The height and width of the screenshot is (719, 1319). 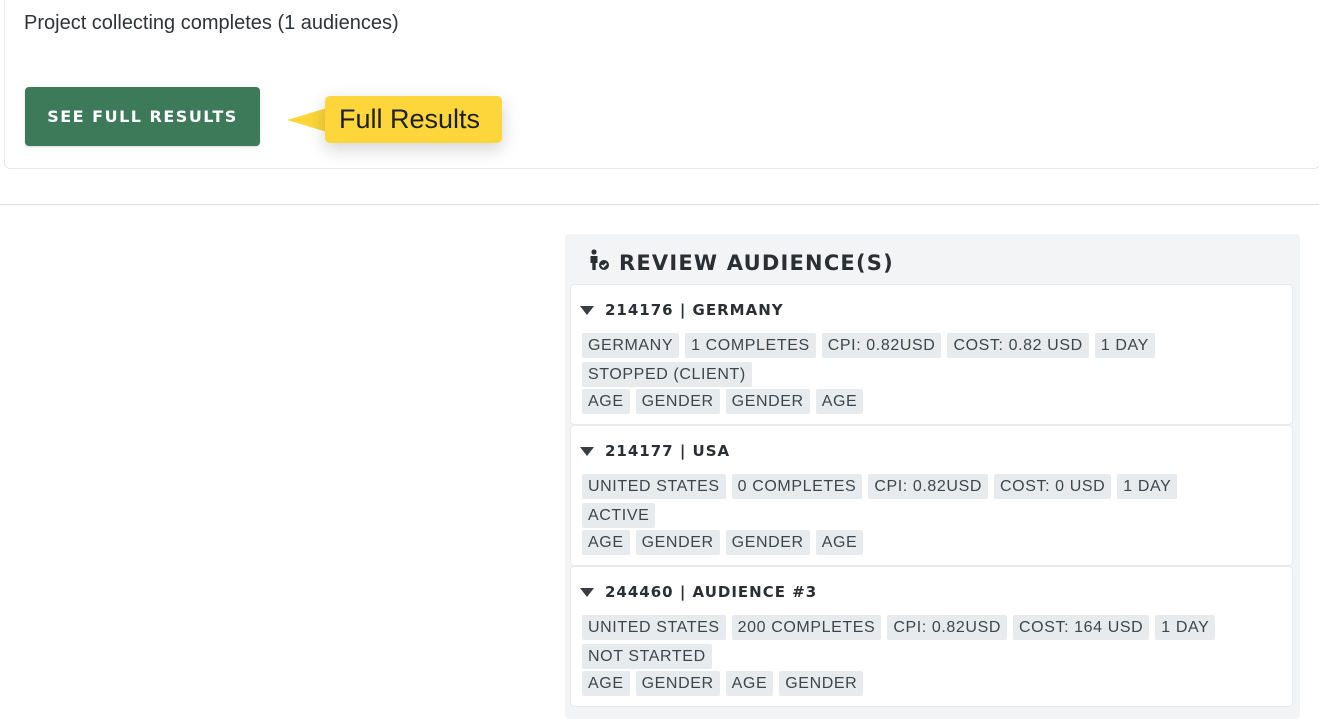 I want to click on completes-tag: 0 COMPLETES, so click(x=797, y=486).